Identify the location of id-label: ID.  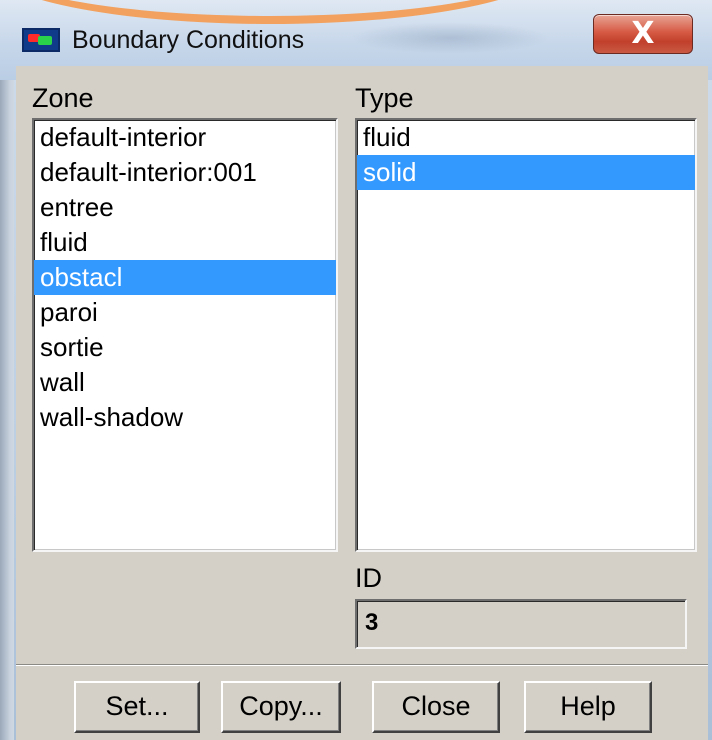
(368, 578).